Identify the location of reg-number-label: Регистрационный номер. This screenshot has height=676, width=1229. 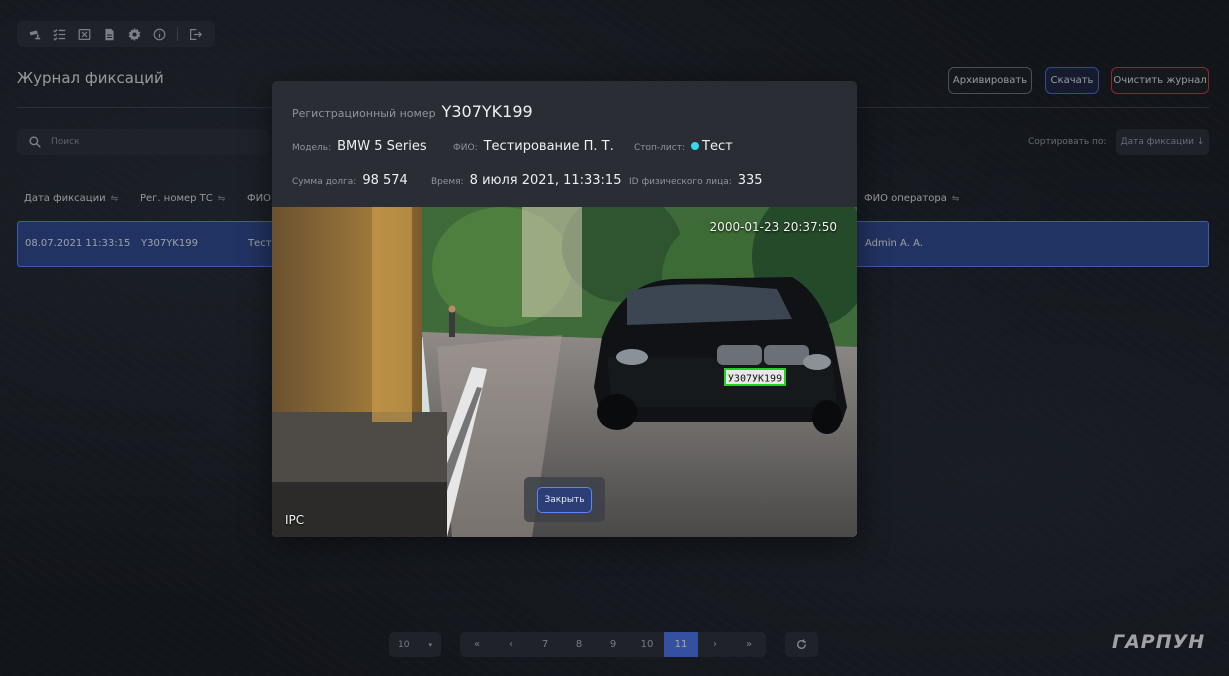
(364, 113).